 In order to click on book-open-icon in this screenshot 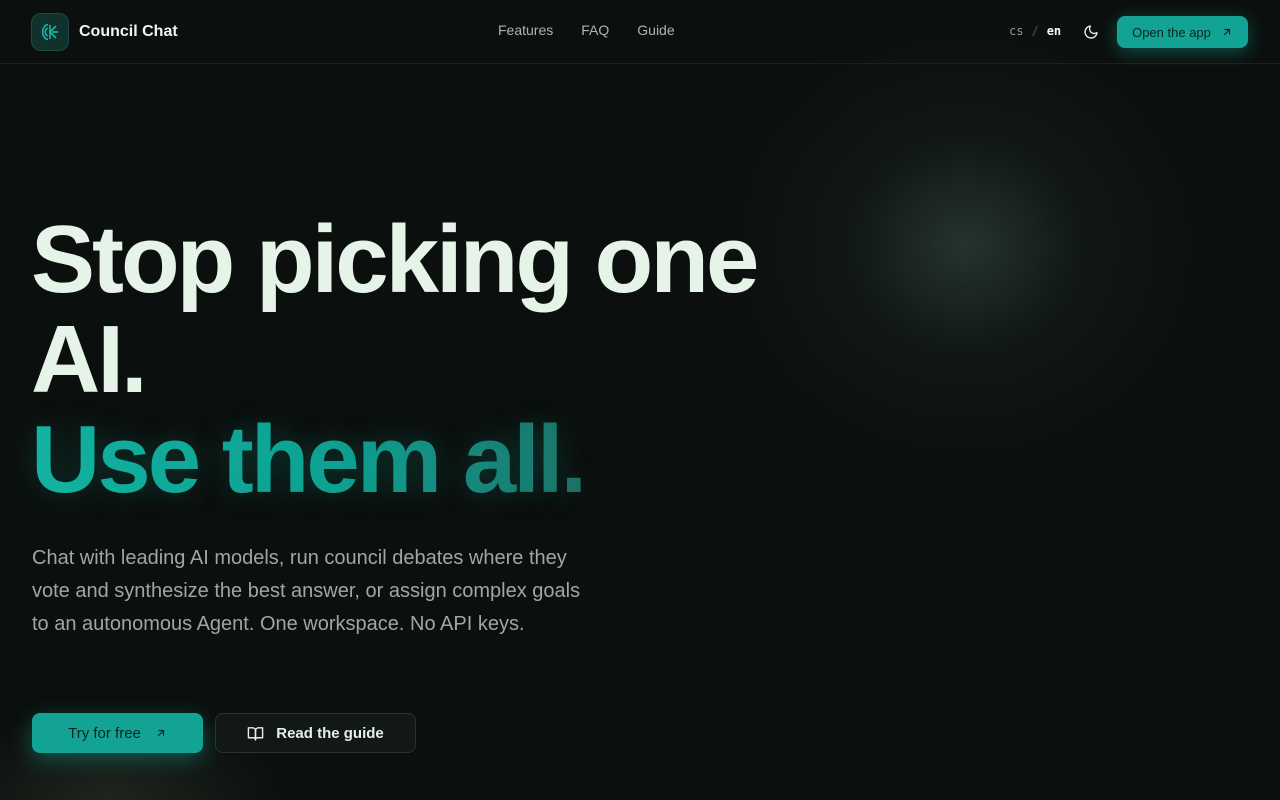, I will do `click(255, 733)`.